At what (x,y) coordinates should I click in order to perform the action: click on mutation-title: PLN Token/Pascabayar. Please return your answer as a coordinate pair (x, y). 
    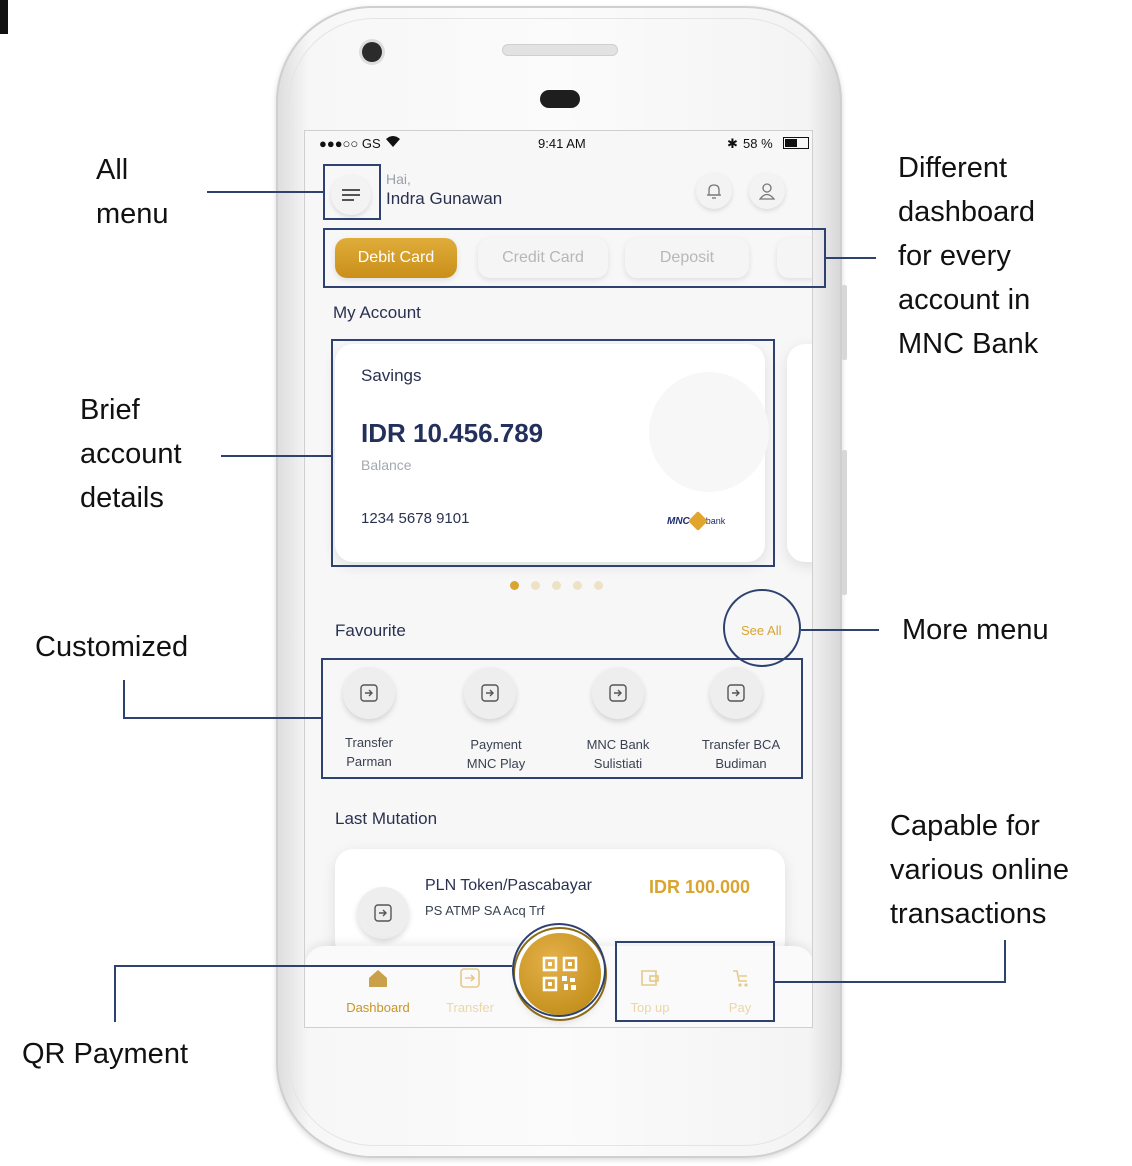
    Looking at the image, I should click on (508, 885).